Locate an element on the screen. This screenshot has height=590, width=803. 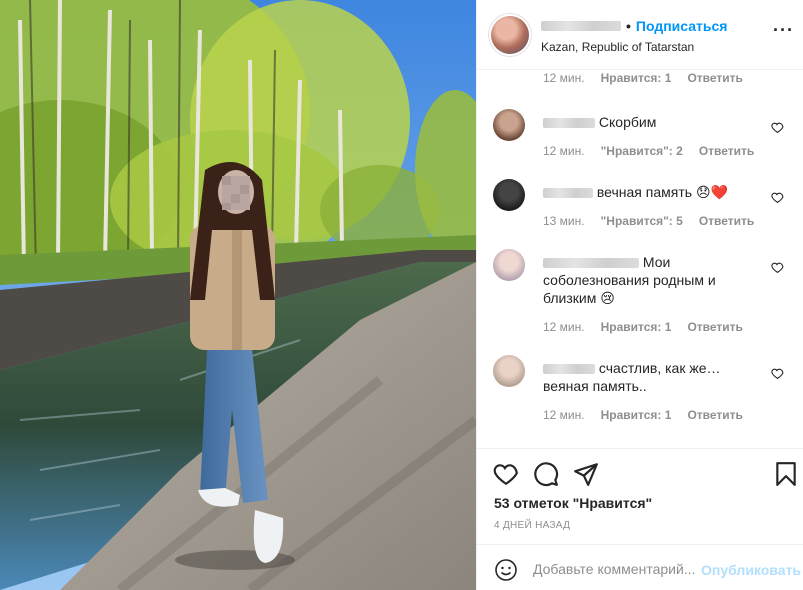
comment-text: Скорбим is located at coordinates (653, 122).